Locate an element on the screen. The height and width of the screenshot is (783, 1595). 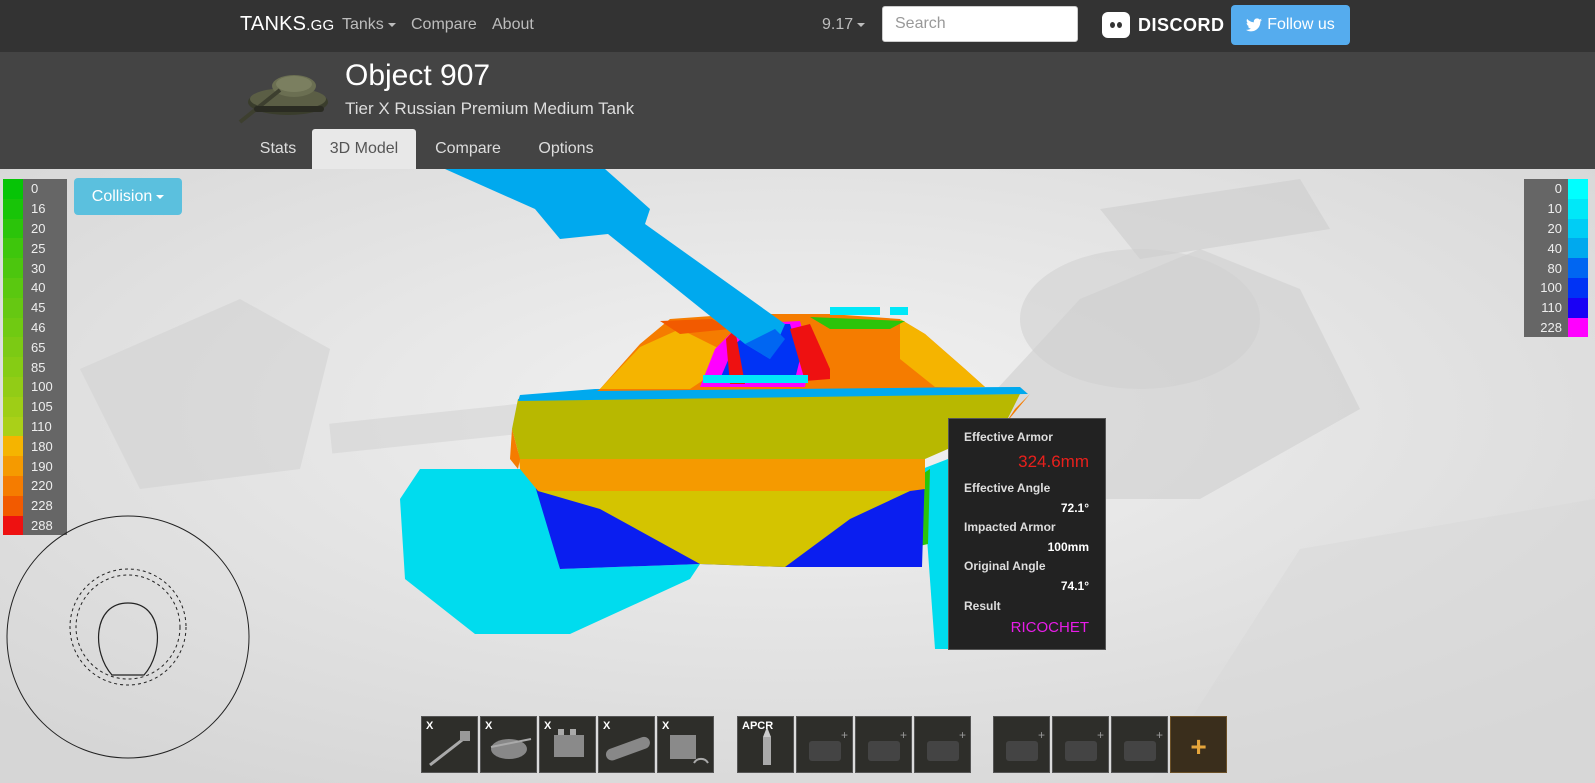
search-input is located at coordinates (980, 24).